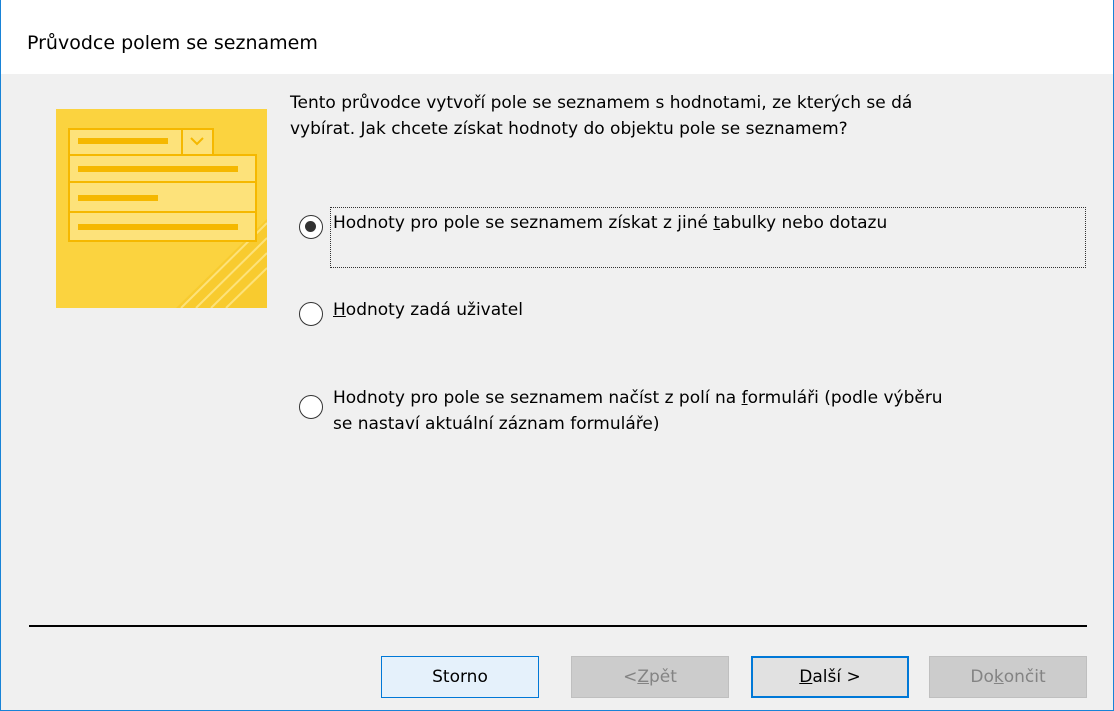  I want to click on cancel-button: Storno, so click(460, 677).